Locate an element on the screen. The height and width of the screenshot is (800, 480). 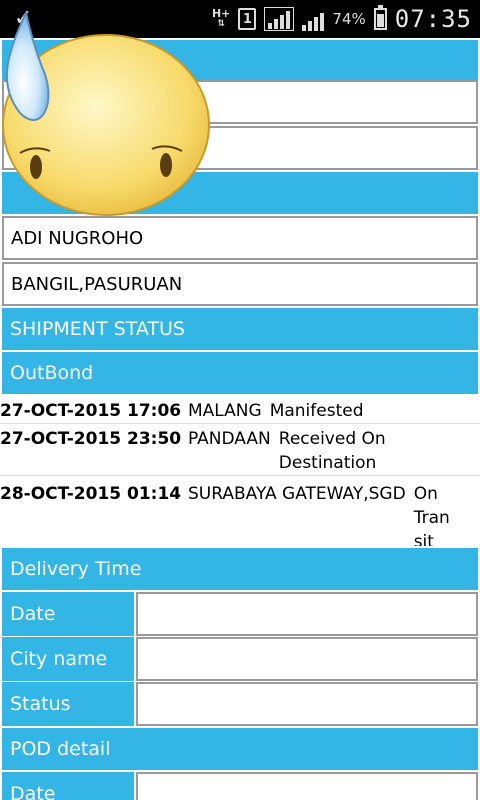
shipment-status: Manifested is located at coordinates (316, 411).